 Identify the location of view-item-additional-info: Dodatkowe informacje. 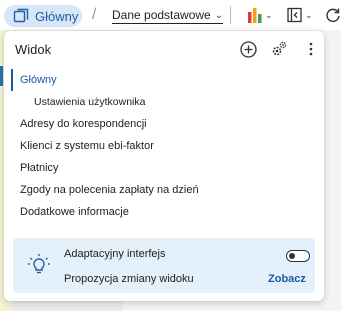
(164, 212).